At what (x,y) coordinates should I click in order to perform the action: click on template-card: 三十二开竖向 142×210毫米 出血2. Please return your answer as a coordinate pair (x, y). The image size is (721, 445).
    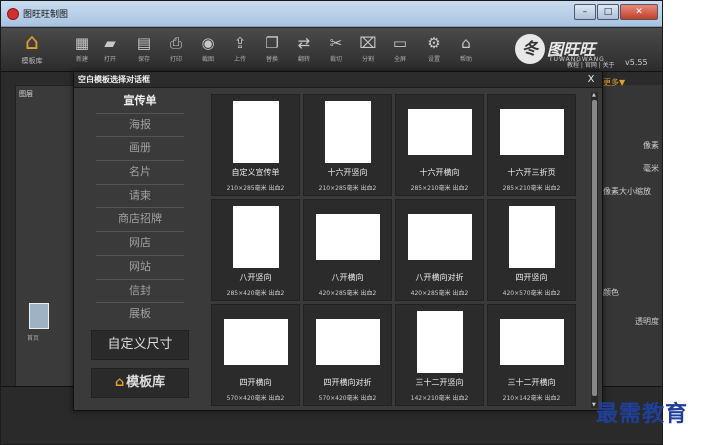
    Looking at the image, I should click on (439, 355).